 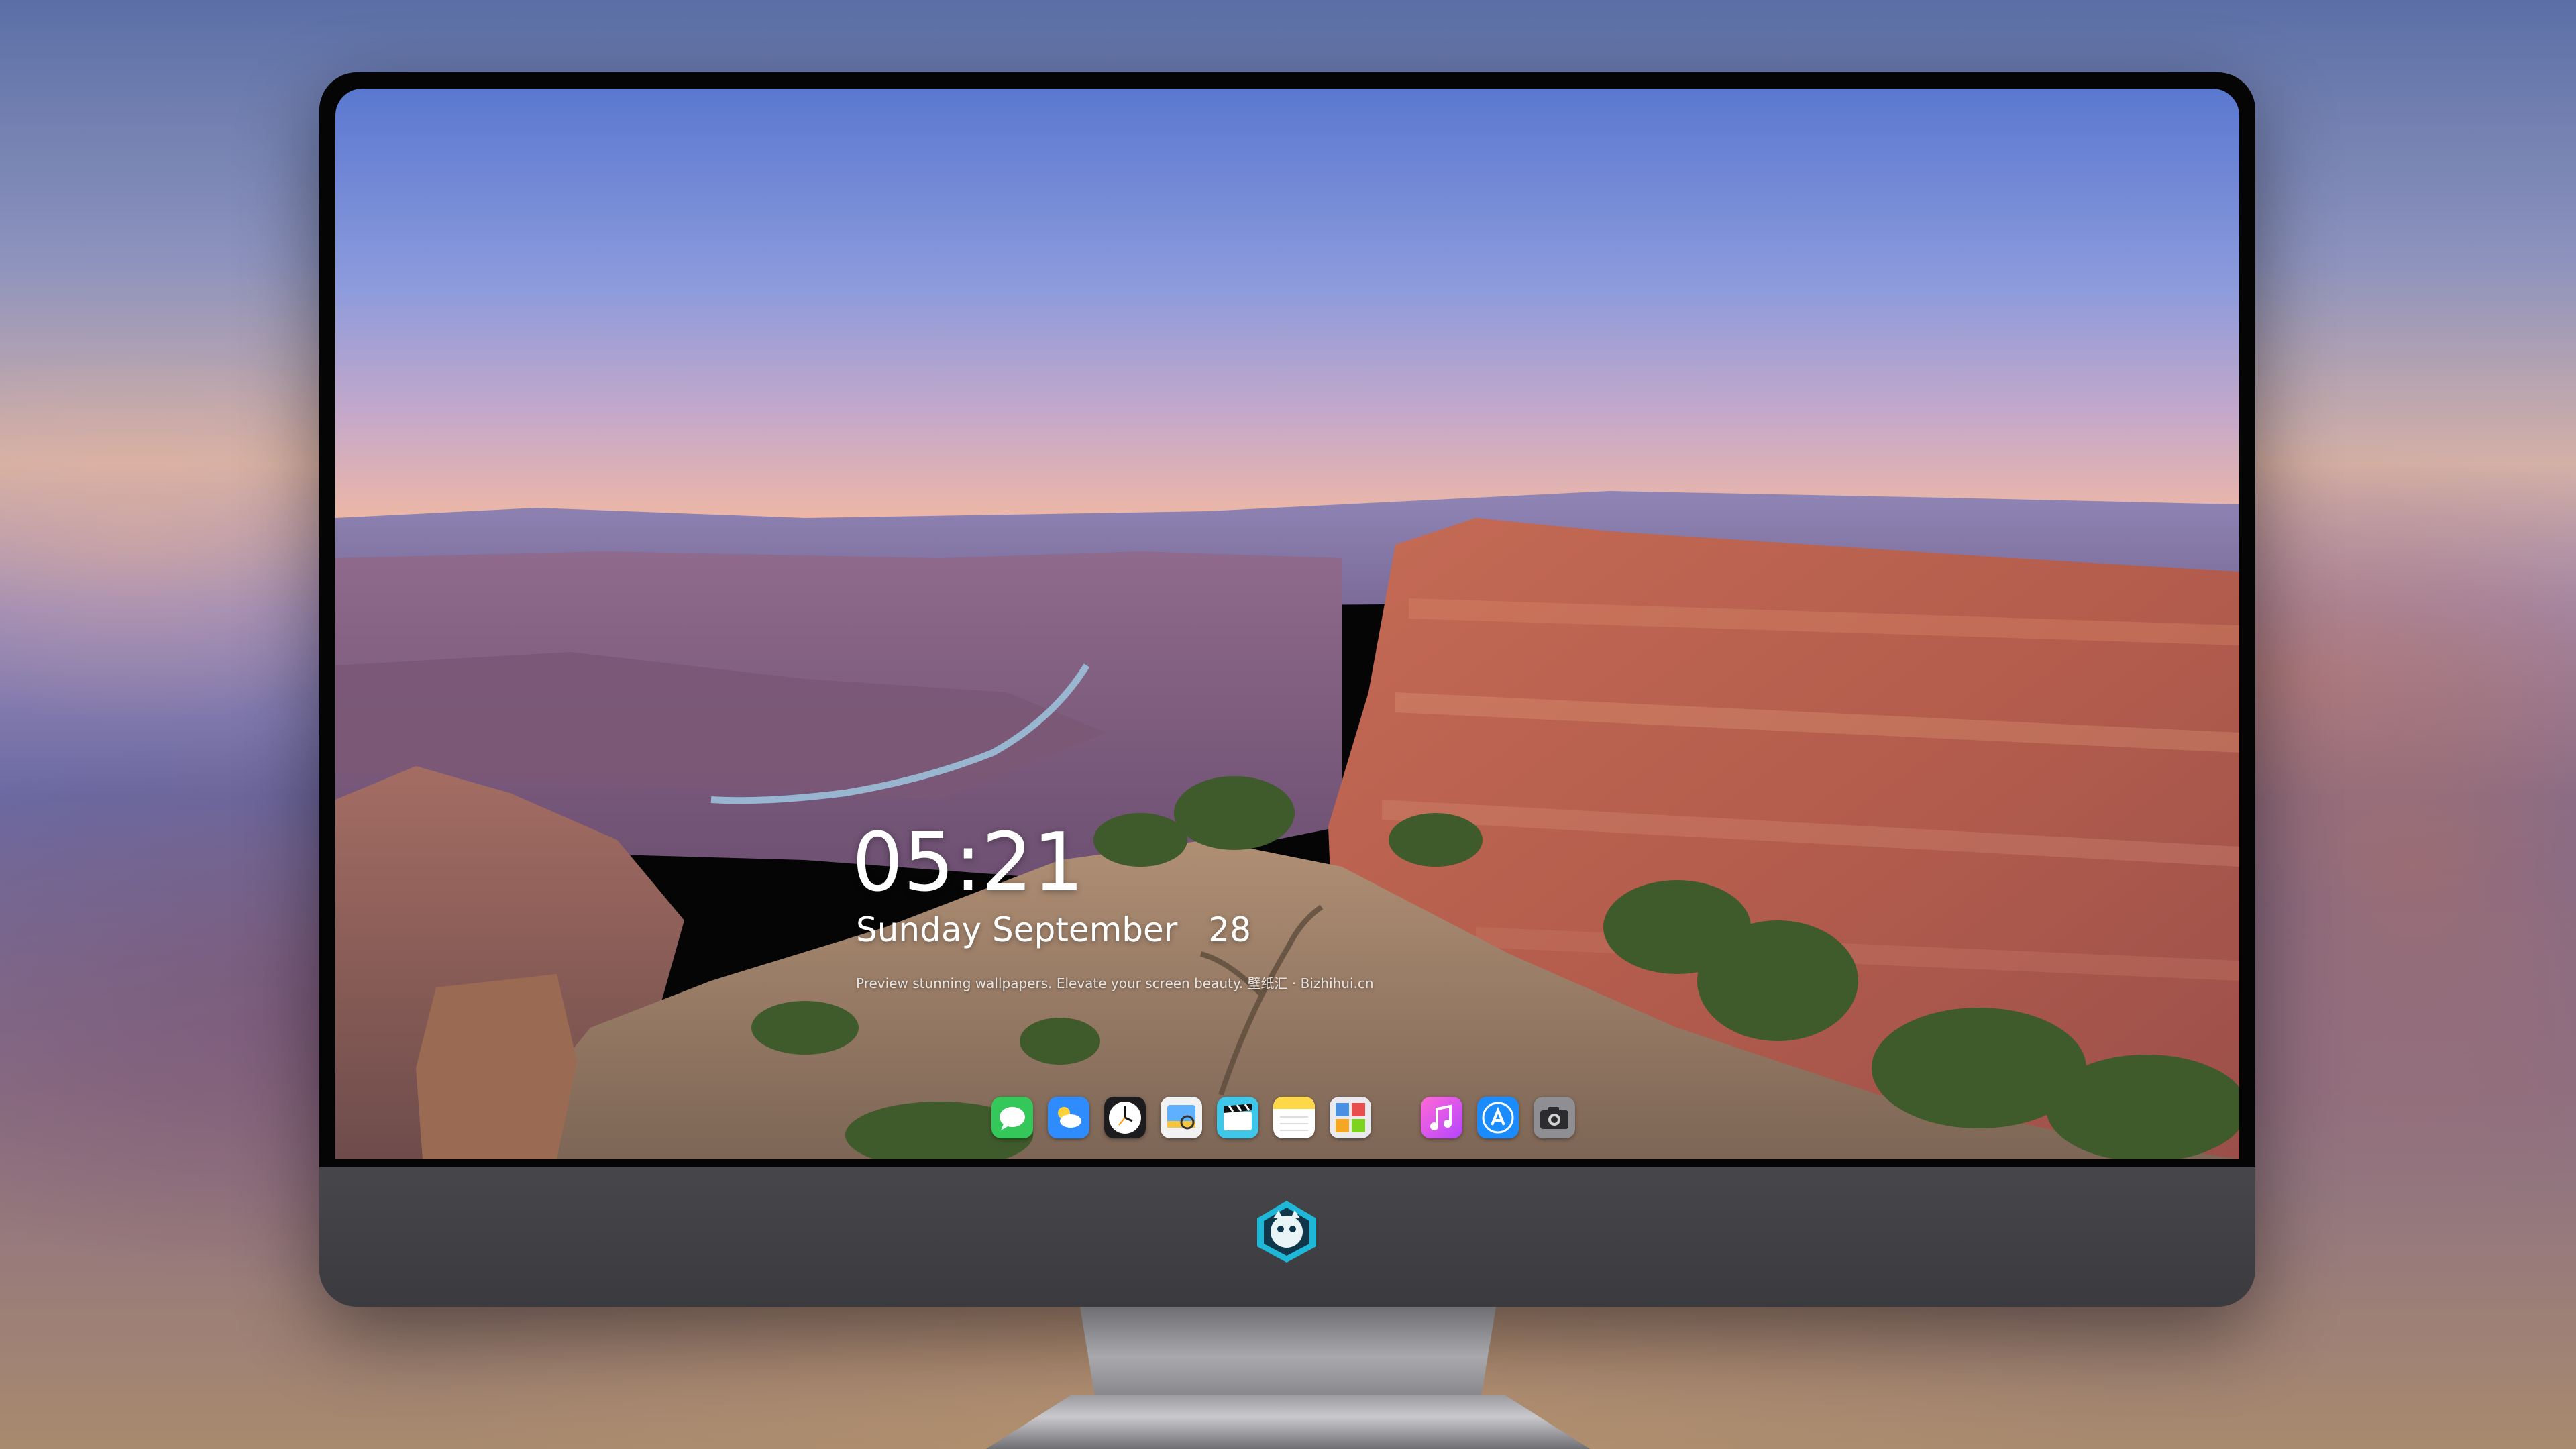 I want to click on photo-booth-icon, so click(x=1350, y=1117).